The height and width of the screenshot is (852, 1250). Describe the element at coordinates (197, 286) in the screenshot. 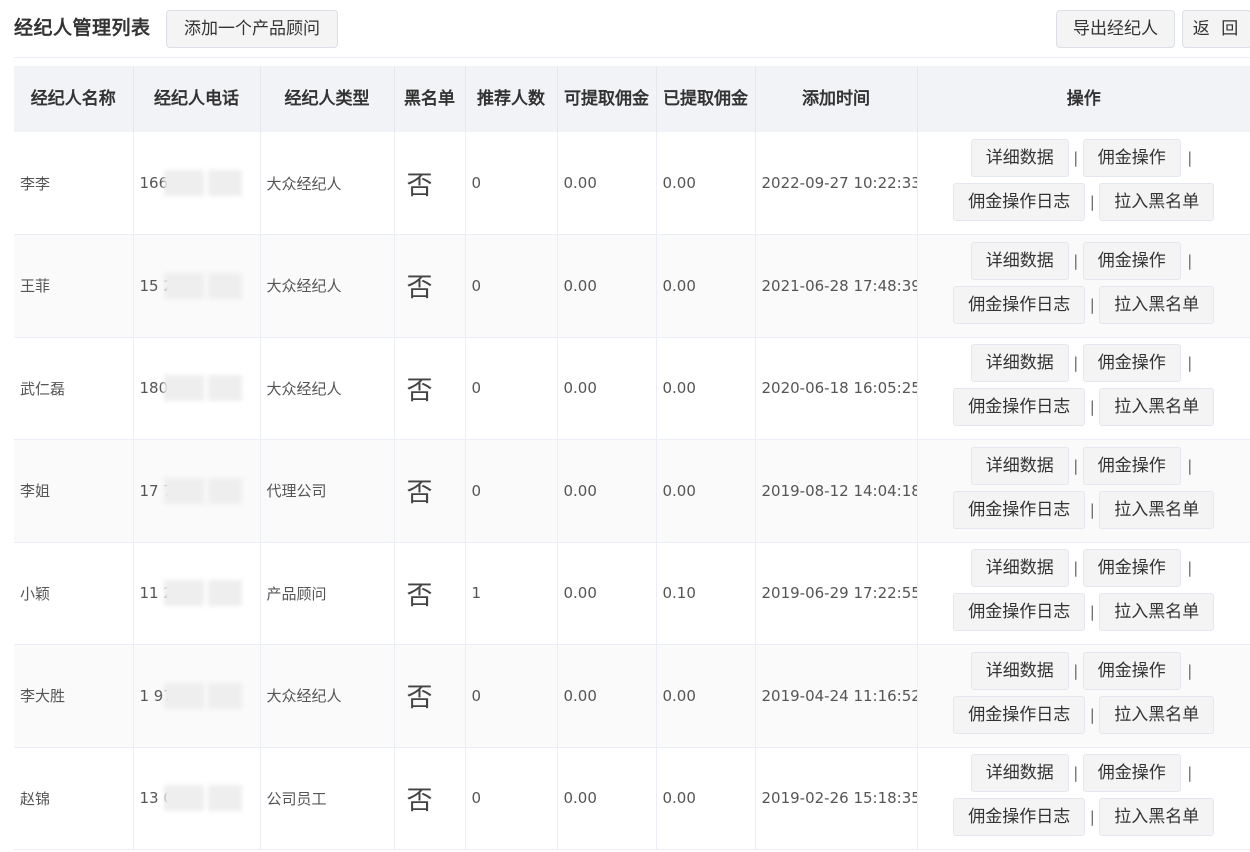

I see `broker-phone: 15 28` at that location.